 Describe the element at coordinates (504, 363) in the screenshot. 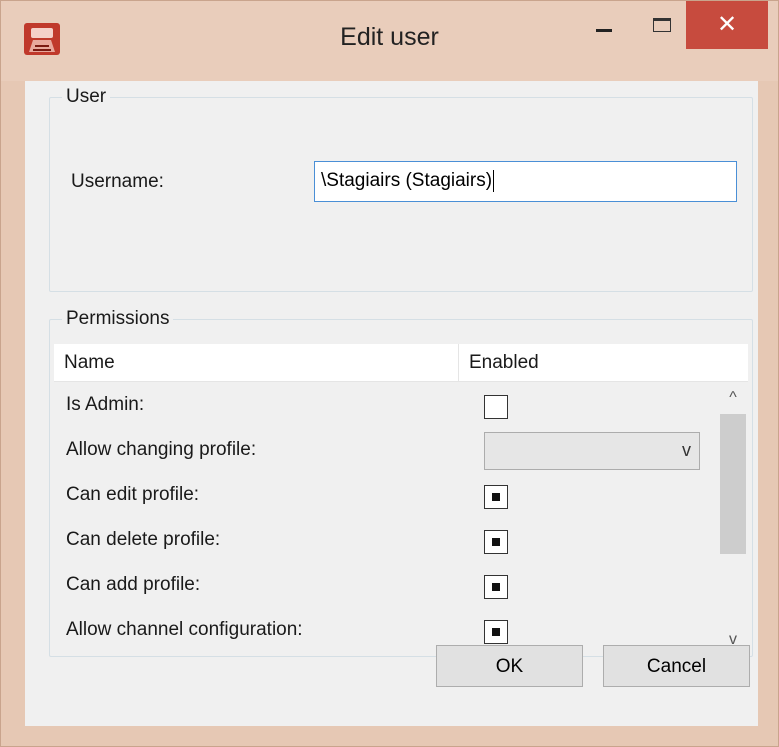

I see `column-header-enabled: Enabled` at that location.